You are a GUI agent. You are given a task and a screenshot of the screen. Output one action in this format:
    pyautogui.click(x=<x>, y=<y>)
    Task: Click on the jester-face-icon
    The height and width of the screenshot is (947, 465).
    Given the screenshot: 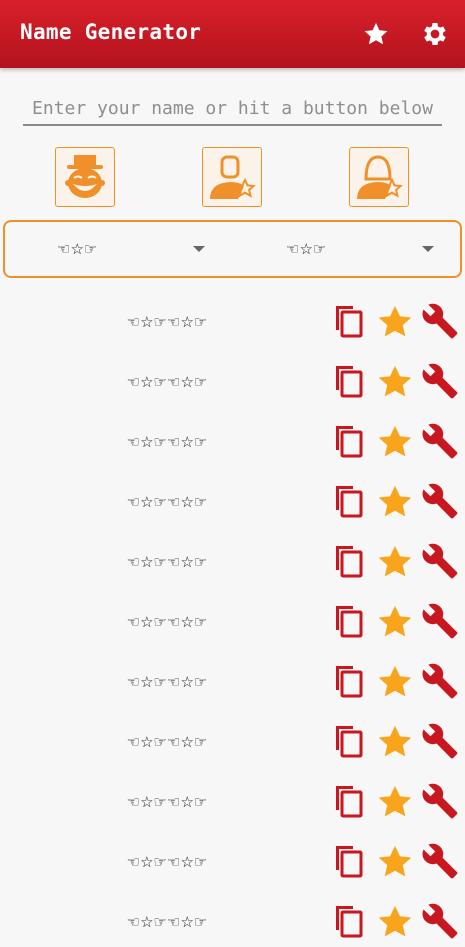 What is the action you would take?
    pyautogui.click(x=85, y=176)
    